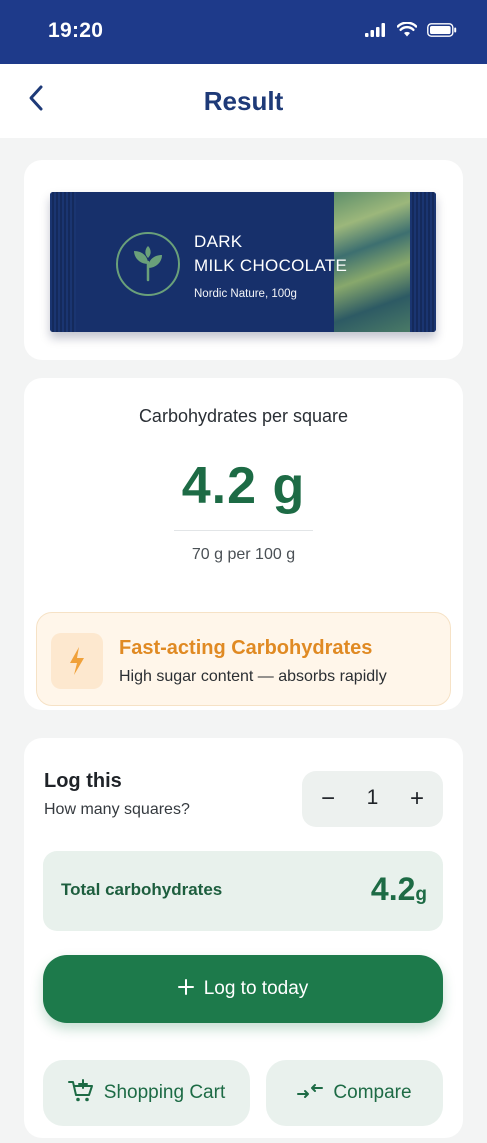  I want to click on quantity-value: 1, so click(372, 797).